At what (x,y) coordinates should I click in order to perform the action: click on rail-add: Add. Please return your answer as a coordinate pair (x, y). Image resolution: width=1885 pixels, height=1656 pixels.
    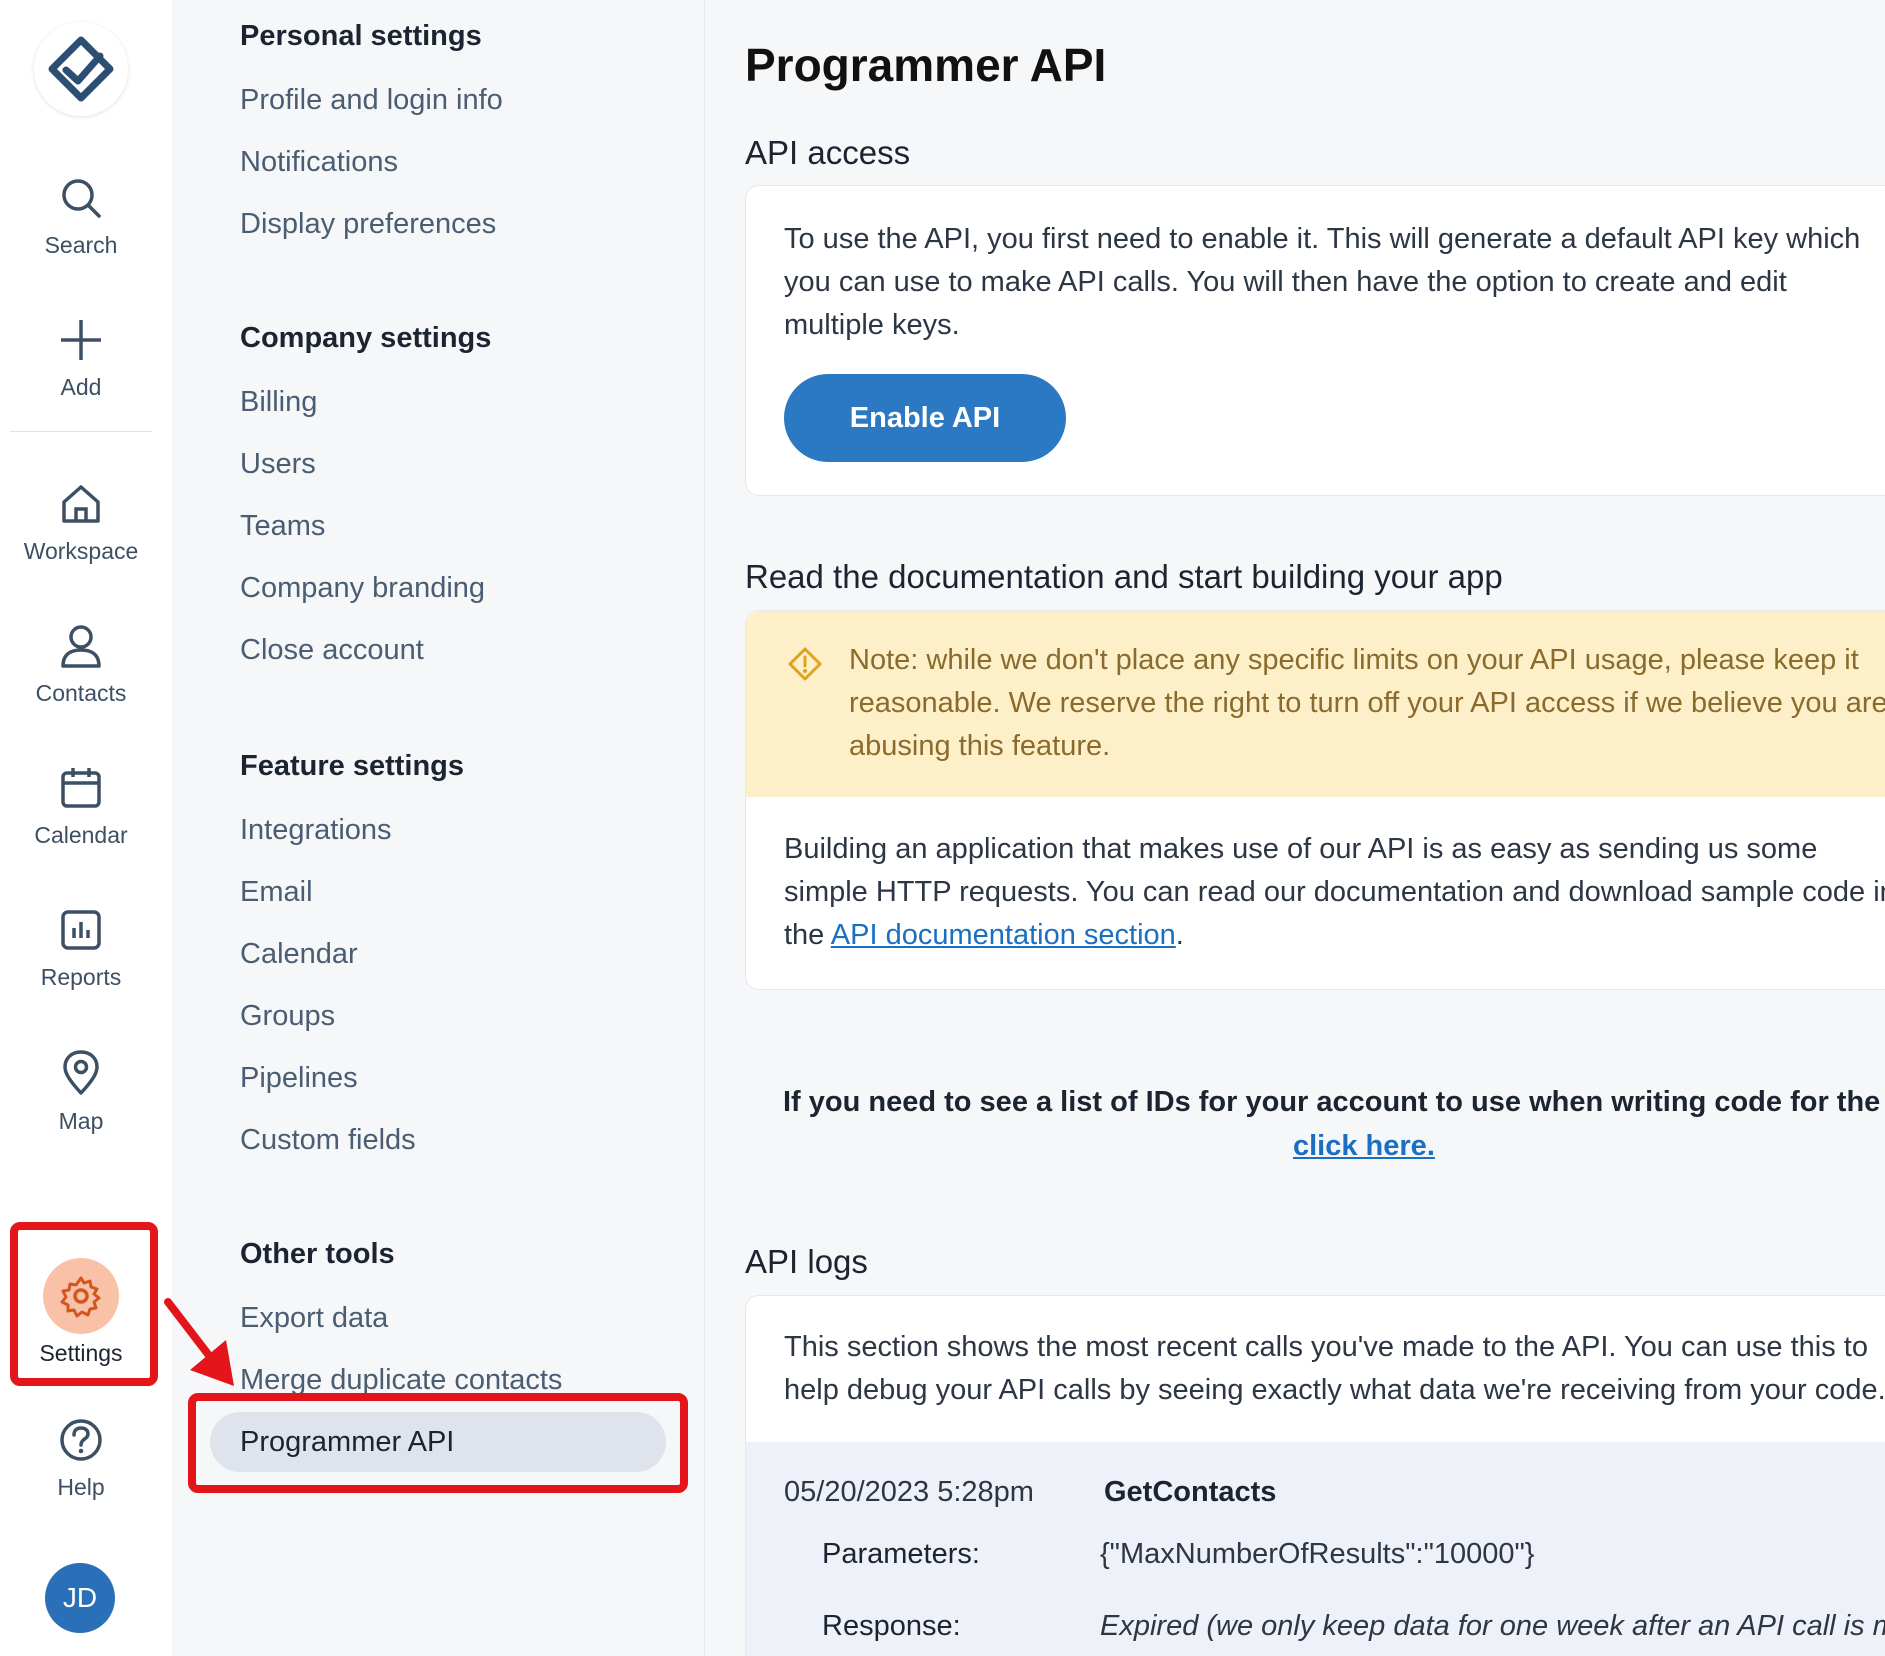
    Looking at the image, I should click on (81, 359).